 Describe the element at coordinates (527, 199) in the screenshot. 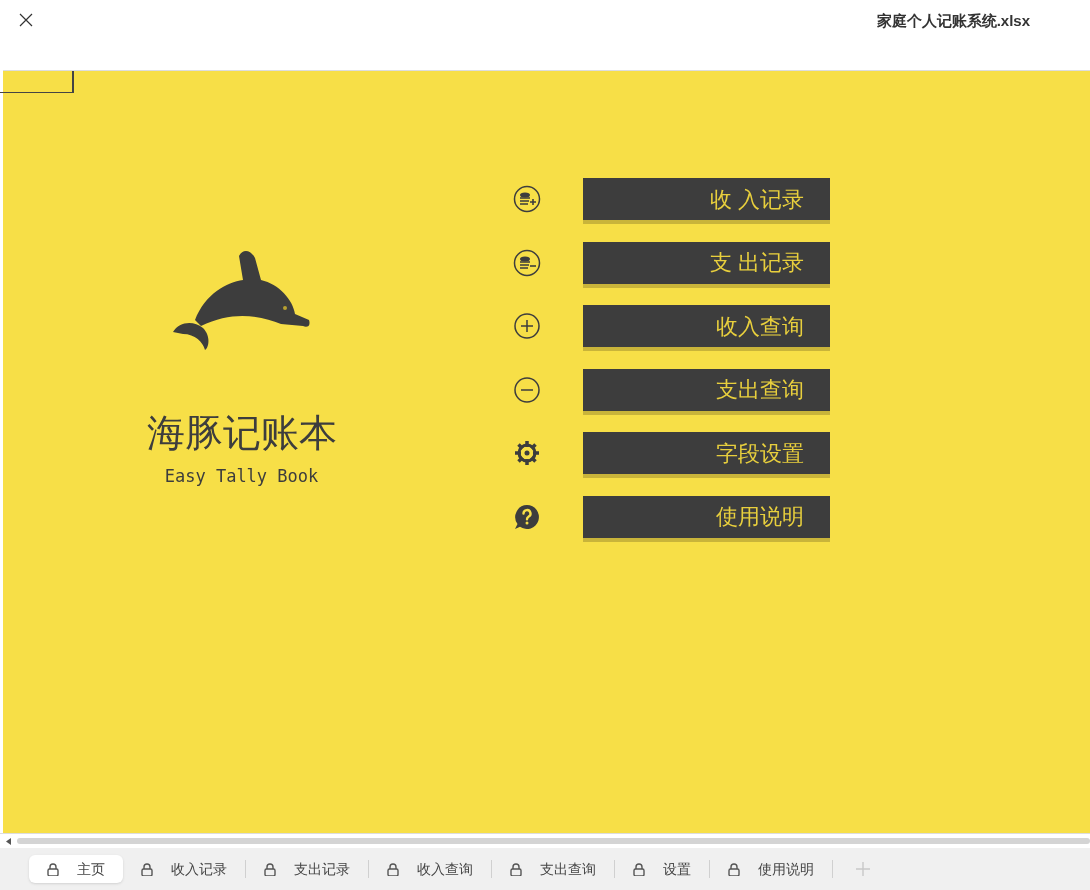

I see `coin-stack-plus-icon` at that location.